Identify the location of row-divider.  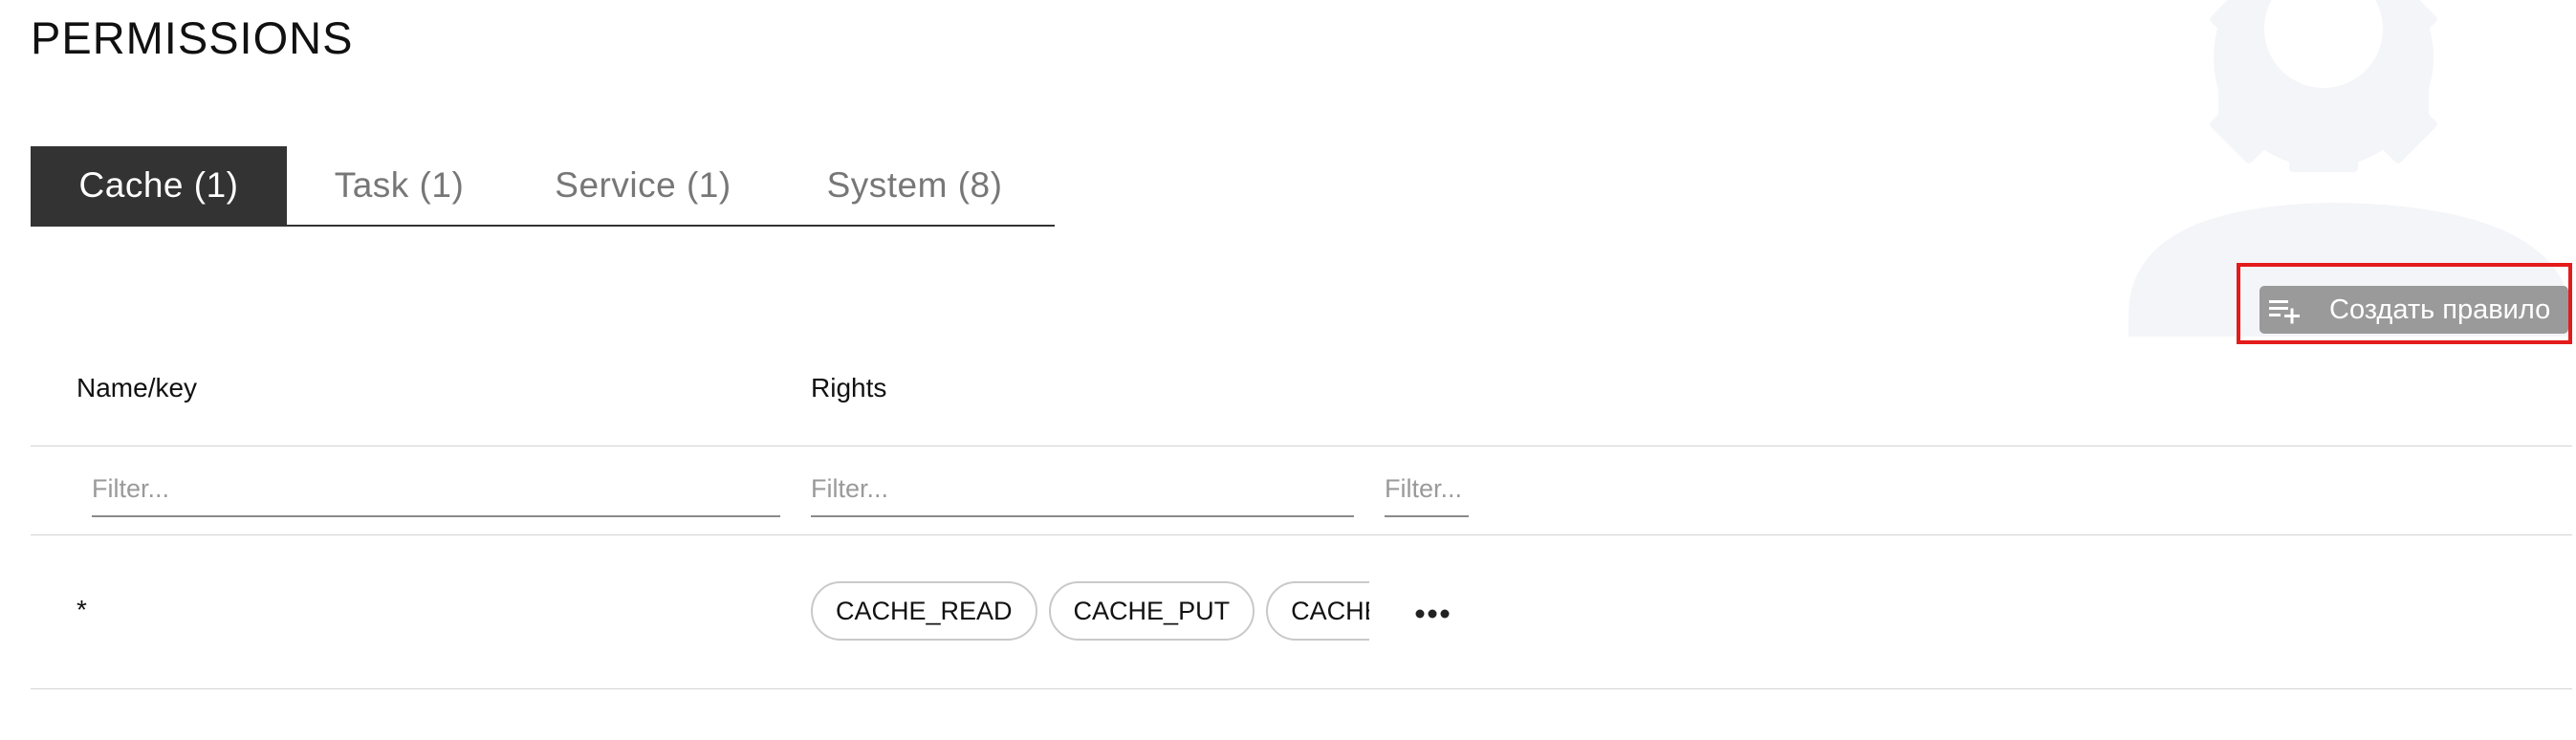
(1301, 688).